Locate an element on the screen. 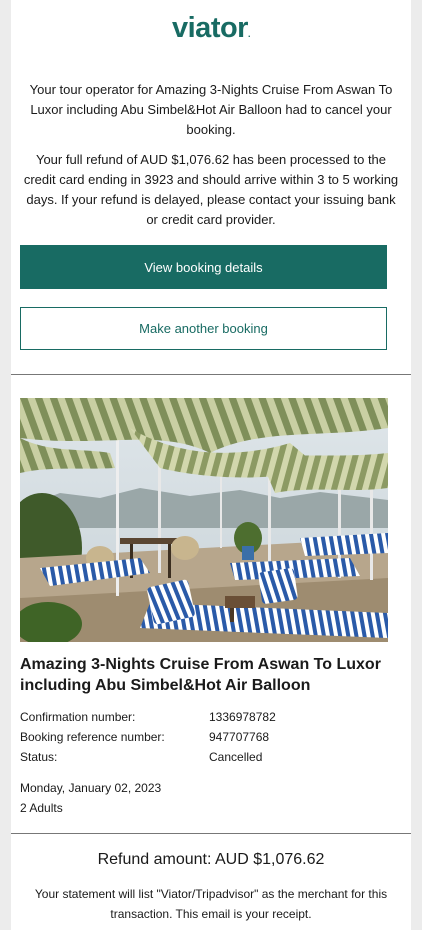 The height and width of the screenshot is (930, 422). confirmation-row: Confirmation number: 1336978782 is located at coordinates (210, 717).